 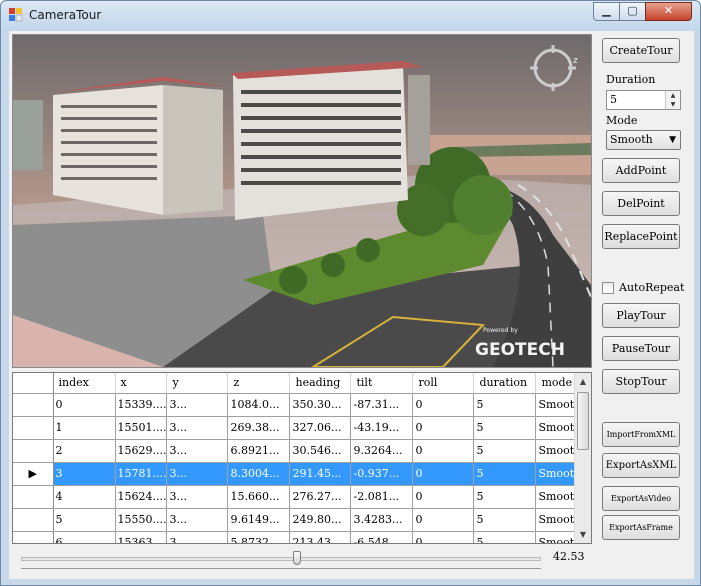 What do you see at coordinates (645, 288) in the screenshot?
I see `auto-repeat-checkbox: AutoRepeat` at bounding box center [645, 288].